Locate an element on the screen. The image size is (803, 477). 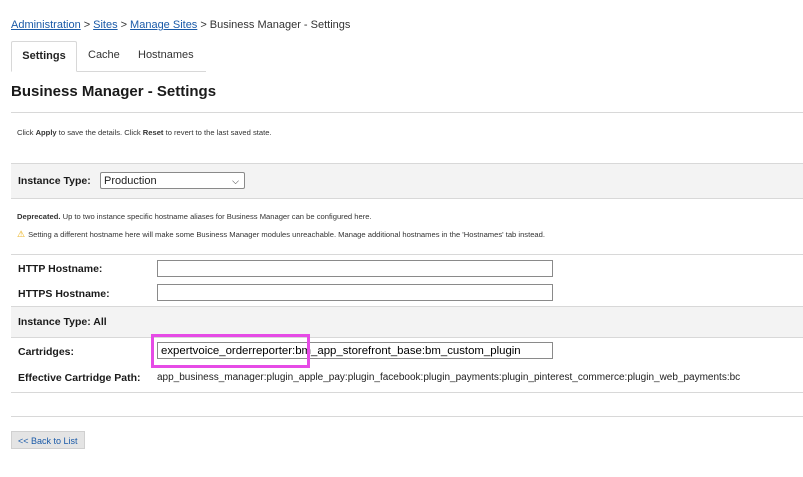
instance-type-select: Production ⌵ is located at coordinates (172, 180).